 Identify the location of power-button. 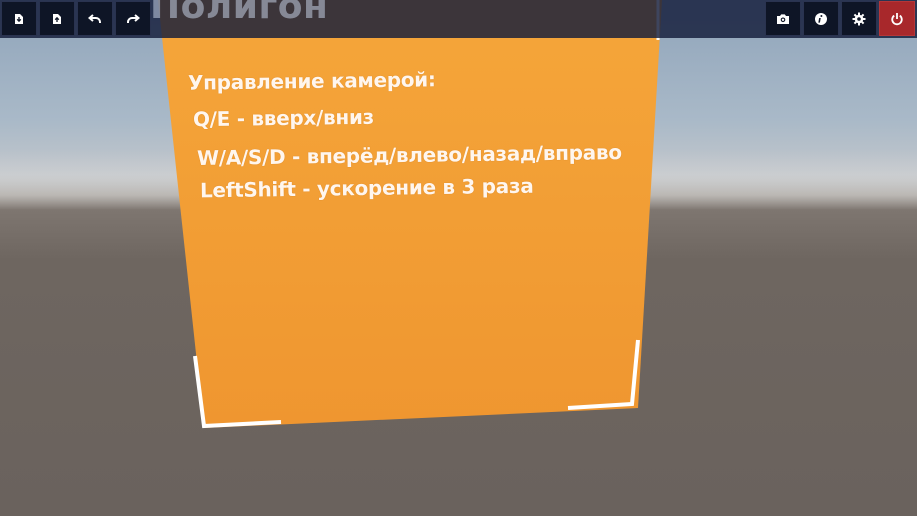
(897, 18).